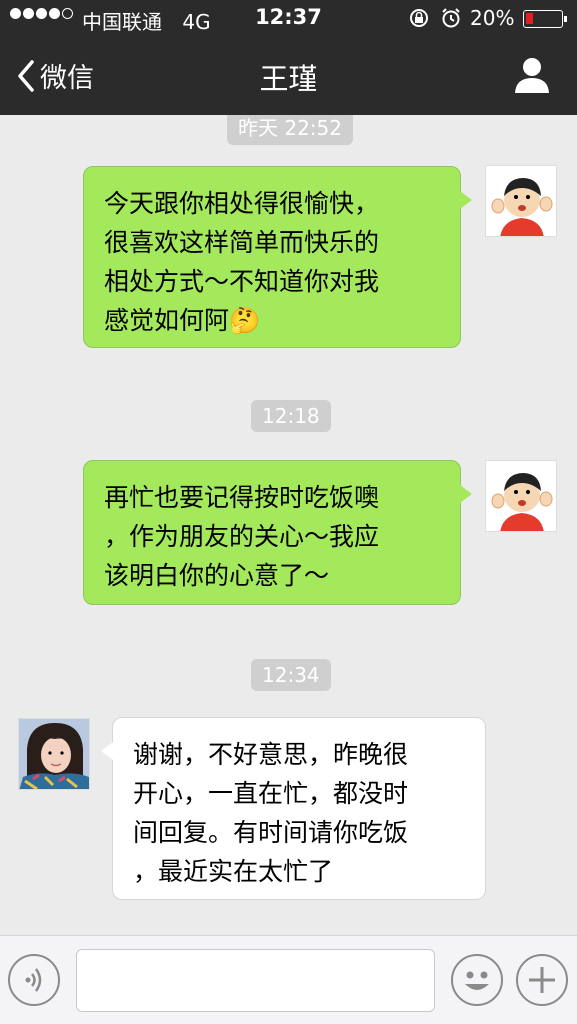 The height and width of the screenshot is (1024, 577). Describe the element at coordinates (242, 497) in the screenshot. I see `message-line: 再忙也要记得按时吃饭噢` at that location.